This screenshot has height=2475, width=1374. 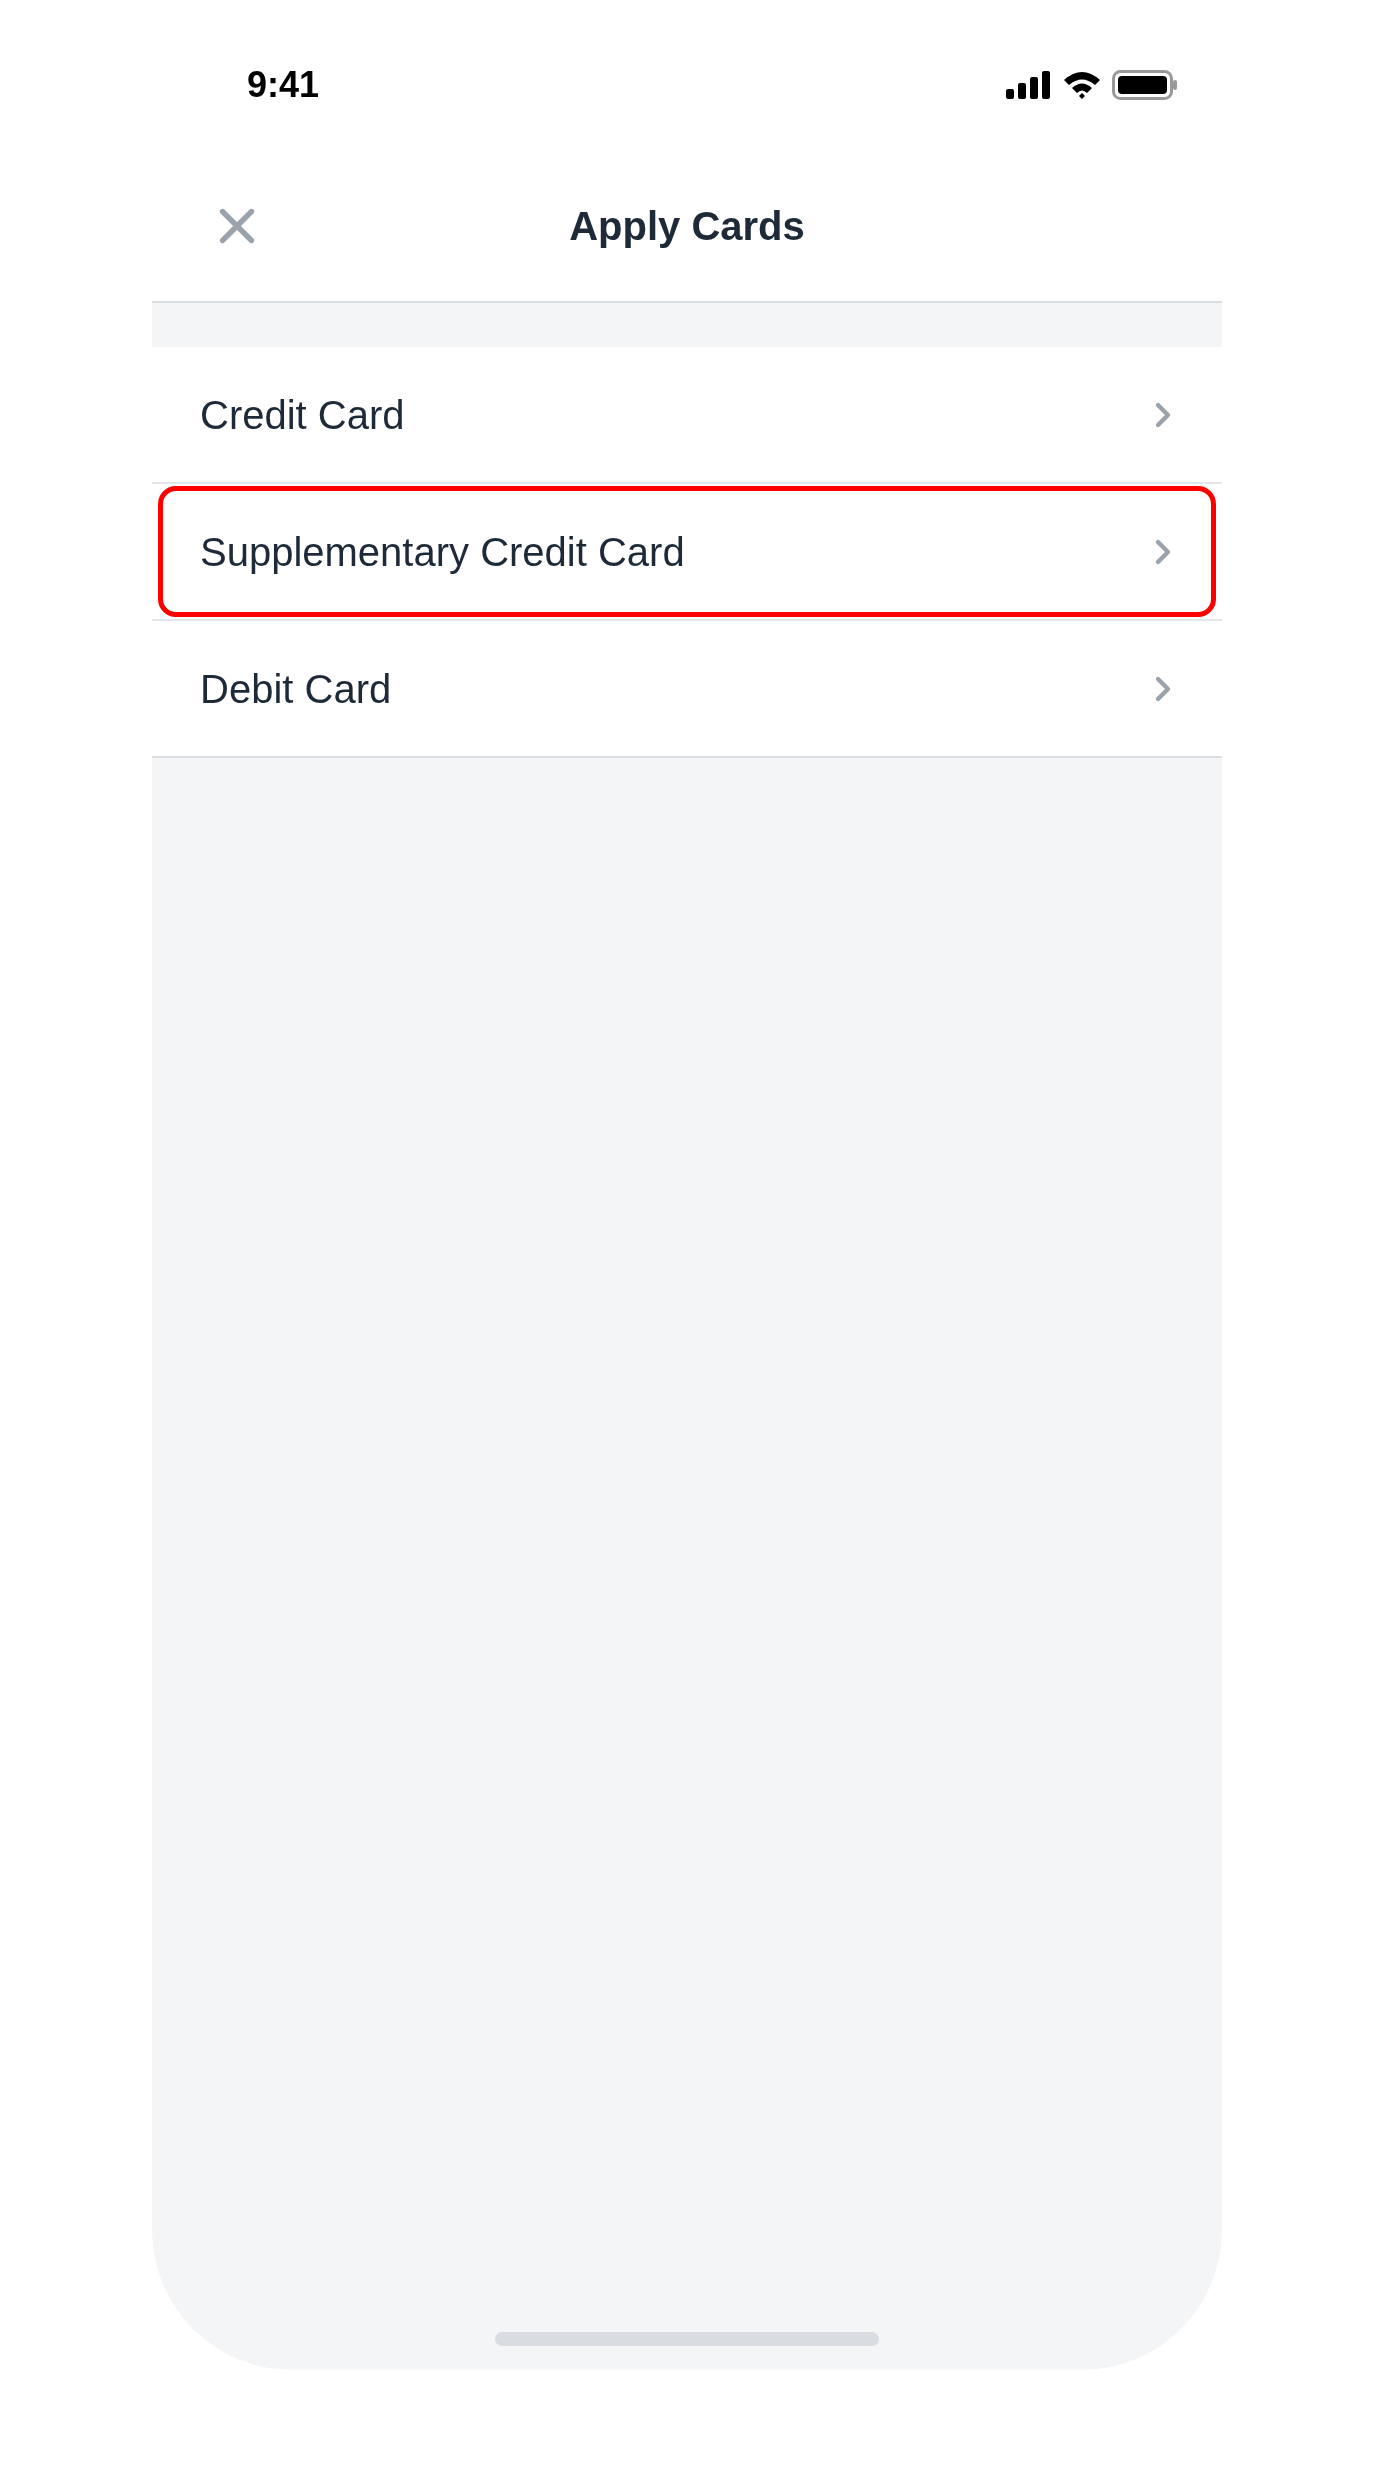 What do you see at coordinates (687, 226) in the screenshot?
I see `screen-title: Apply Cards` at bounding box center [687, 226].